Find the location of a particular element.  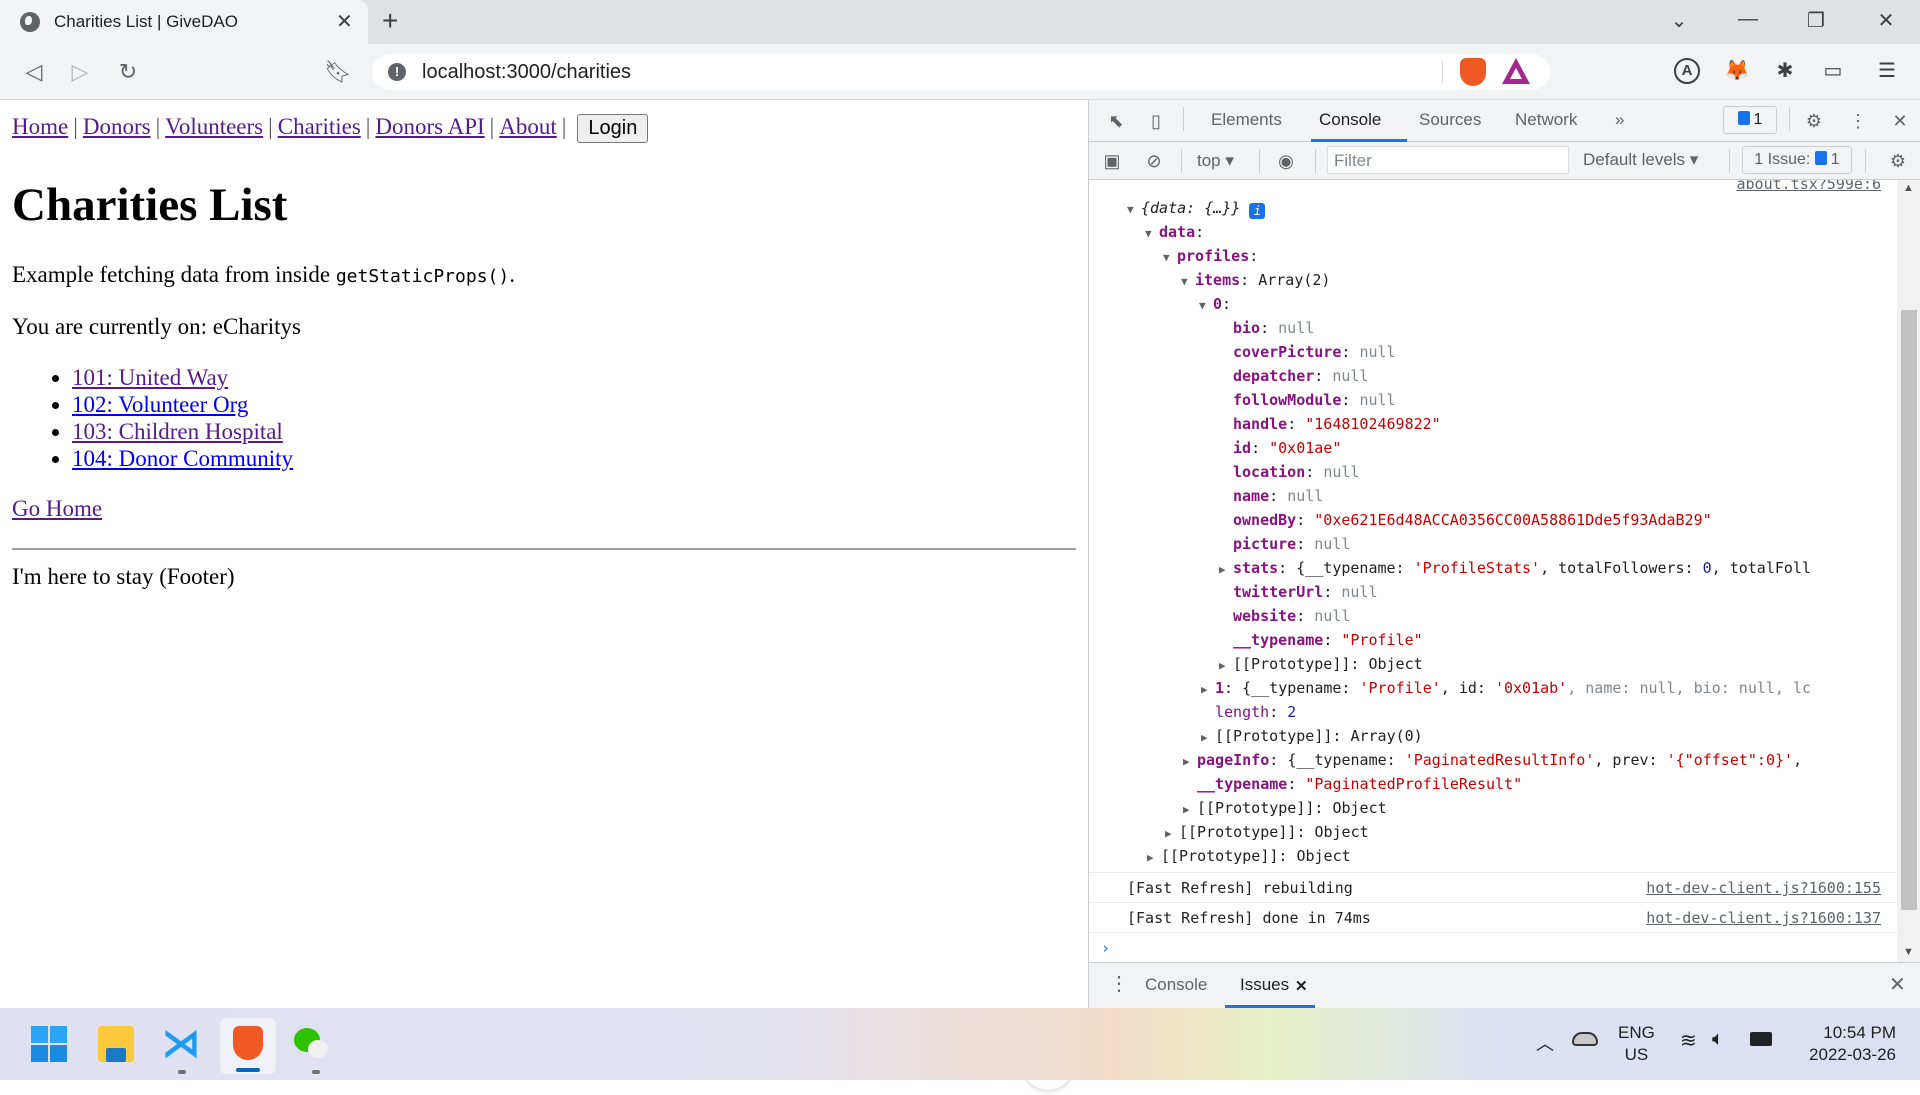

tree-node: ▼ profiles: is located at coordinates (1210, 256).